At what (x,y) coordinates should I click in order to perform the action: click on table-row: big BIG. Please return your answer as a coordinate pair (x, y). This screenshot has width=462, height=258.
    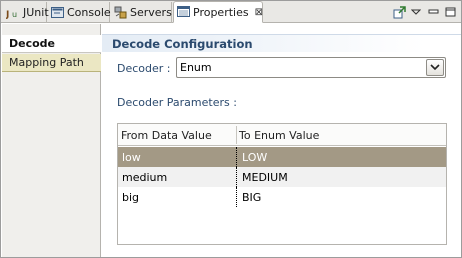
    Looking at the image, I should click on (282, 197).